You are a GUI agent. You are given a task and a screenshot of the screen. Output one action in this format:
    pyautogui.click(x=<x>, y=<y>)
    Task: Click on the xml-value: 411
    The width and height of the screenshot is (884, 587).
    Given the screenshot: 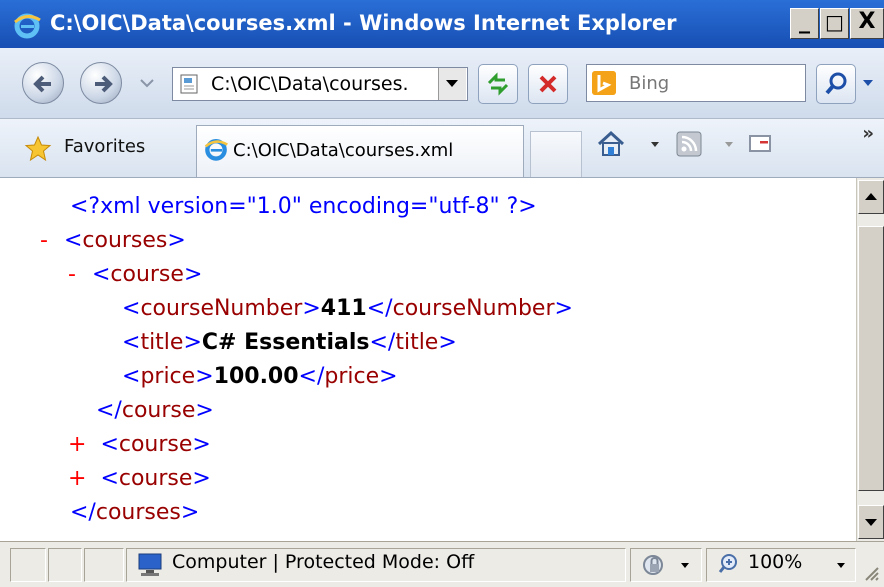 What is the action you would take?
    pyautogui.click(x=343, y=308)
    